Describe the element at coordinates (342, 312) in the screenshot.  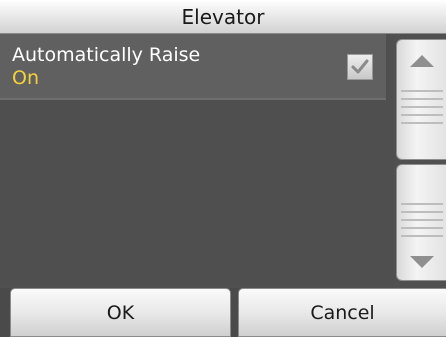
I see `cancel-button: Cancel` at that location.